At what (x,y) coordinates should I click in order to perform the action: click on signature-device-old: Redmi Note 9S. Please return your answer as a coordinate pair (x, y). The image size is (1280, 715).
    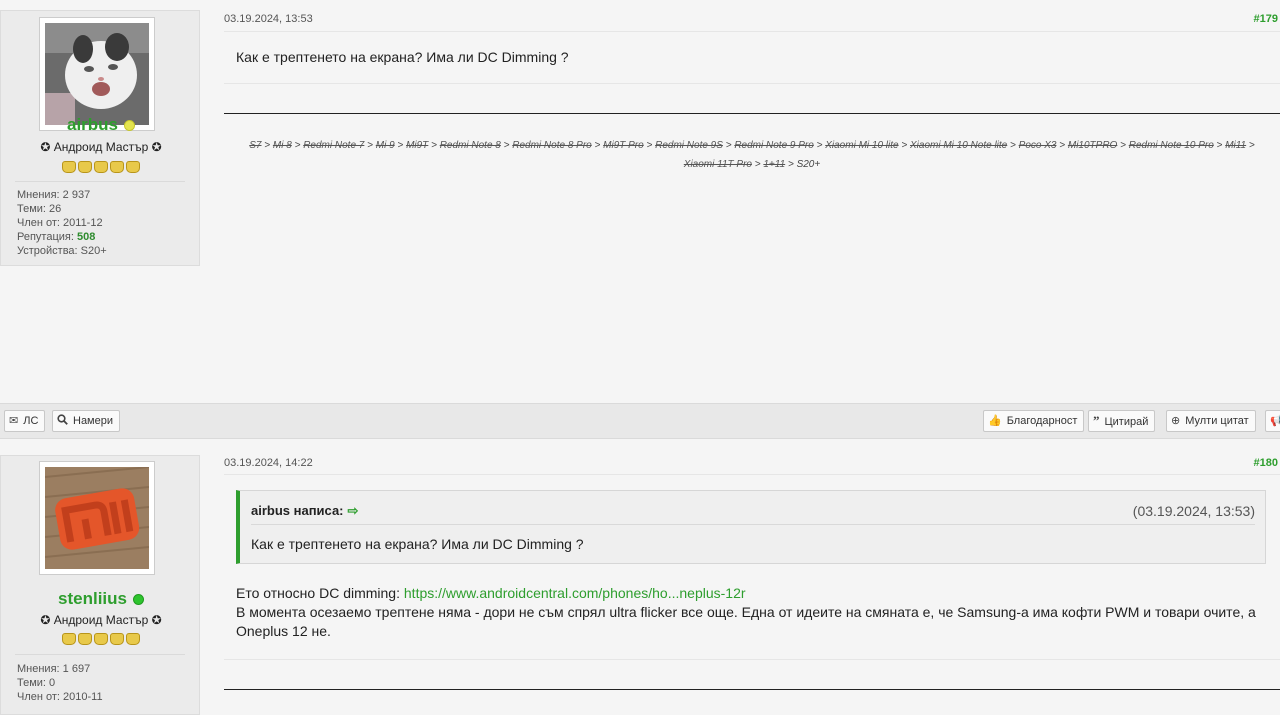
    Looking at the image, I should click on (689, 145).